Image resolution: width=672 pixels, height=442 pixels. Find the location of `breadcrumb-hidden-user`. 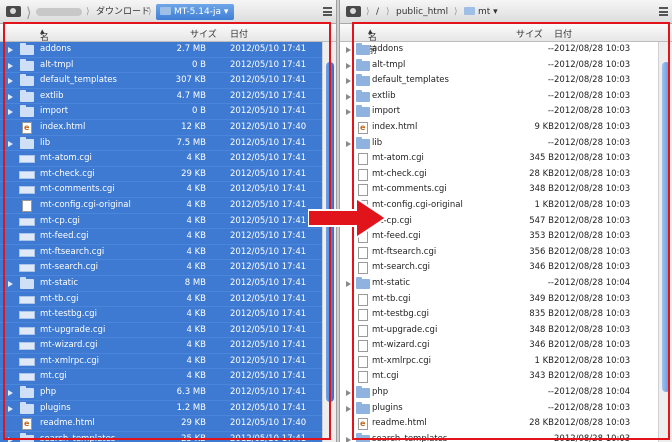

breadcrumb-hidden-user is located at coordinates (59, 12).